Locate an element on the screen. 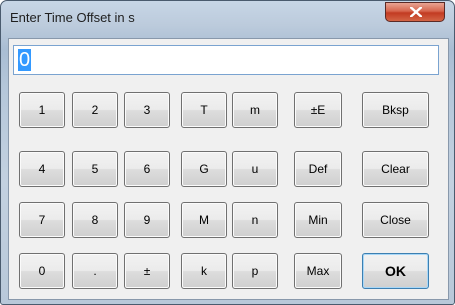 The height and width of the screenshot is (305, 455). key-m: m is located at coordinates (255, 110).